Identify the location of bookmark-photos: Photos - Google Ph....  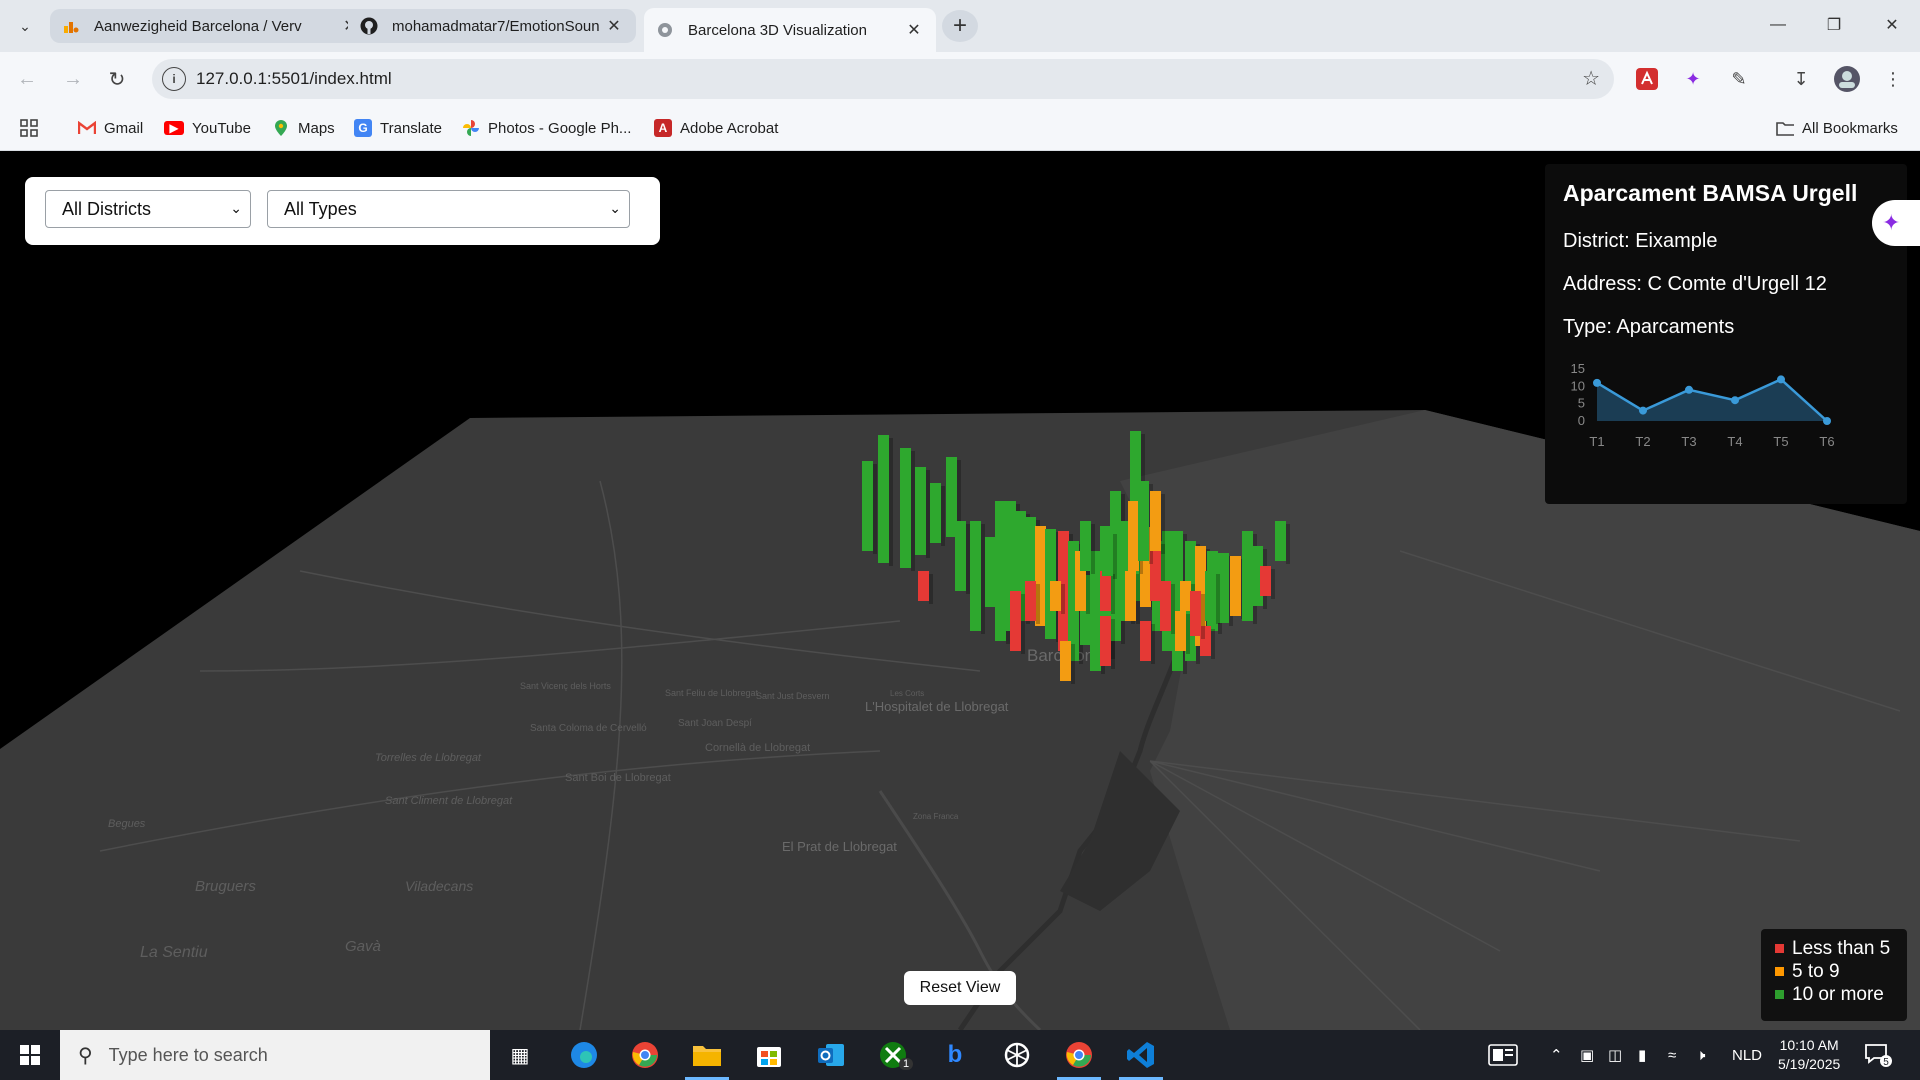
(546, 128).